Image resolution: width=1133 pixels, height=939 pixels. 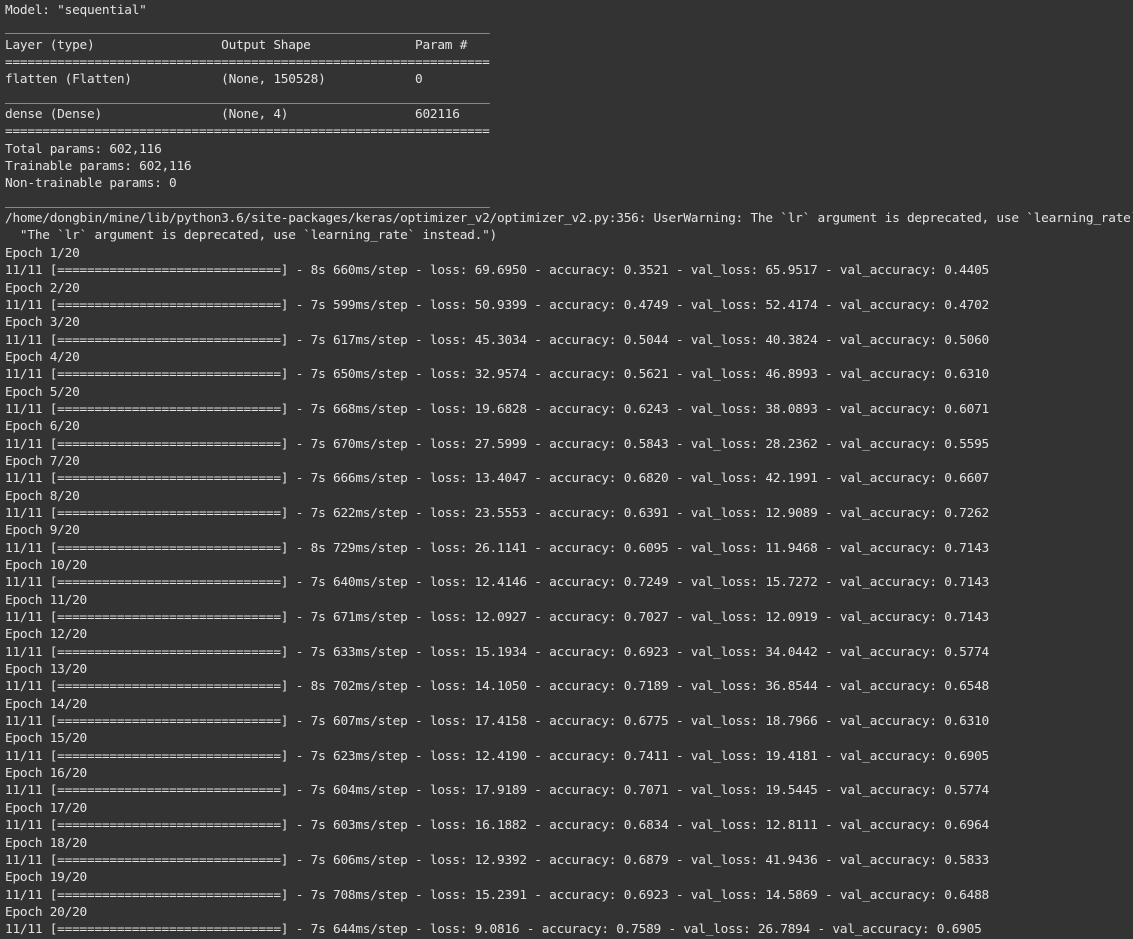 What do you see at coordinates (42, 253) in the screenshot?
I see `terminal-line: Epoch 1/20` at bounding box center [42, 253].